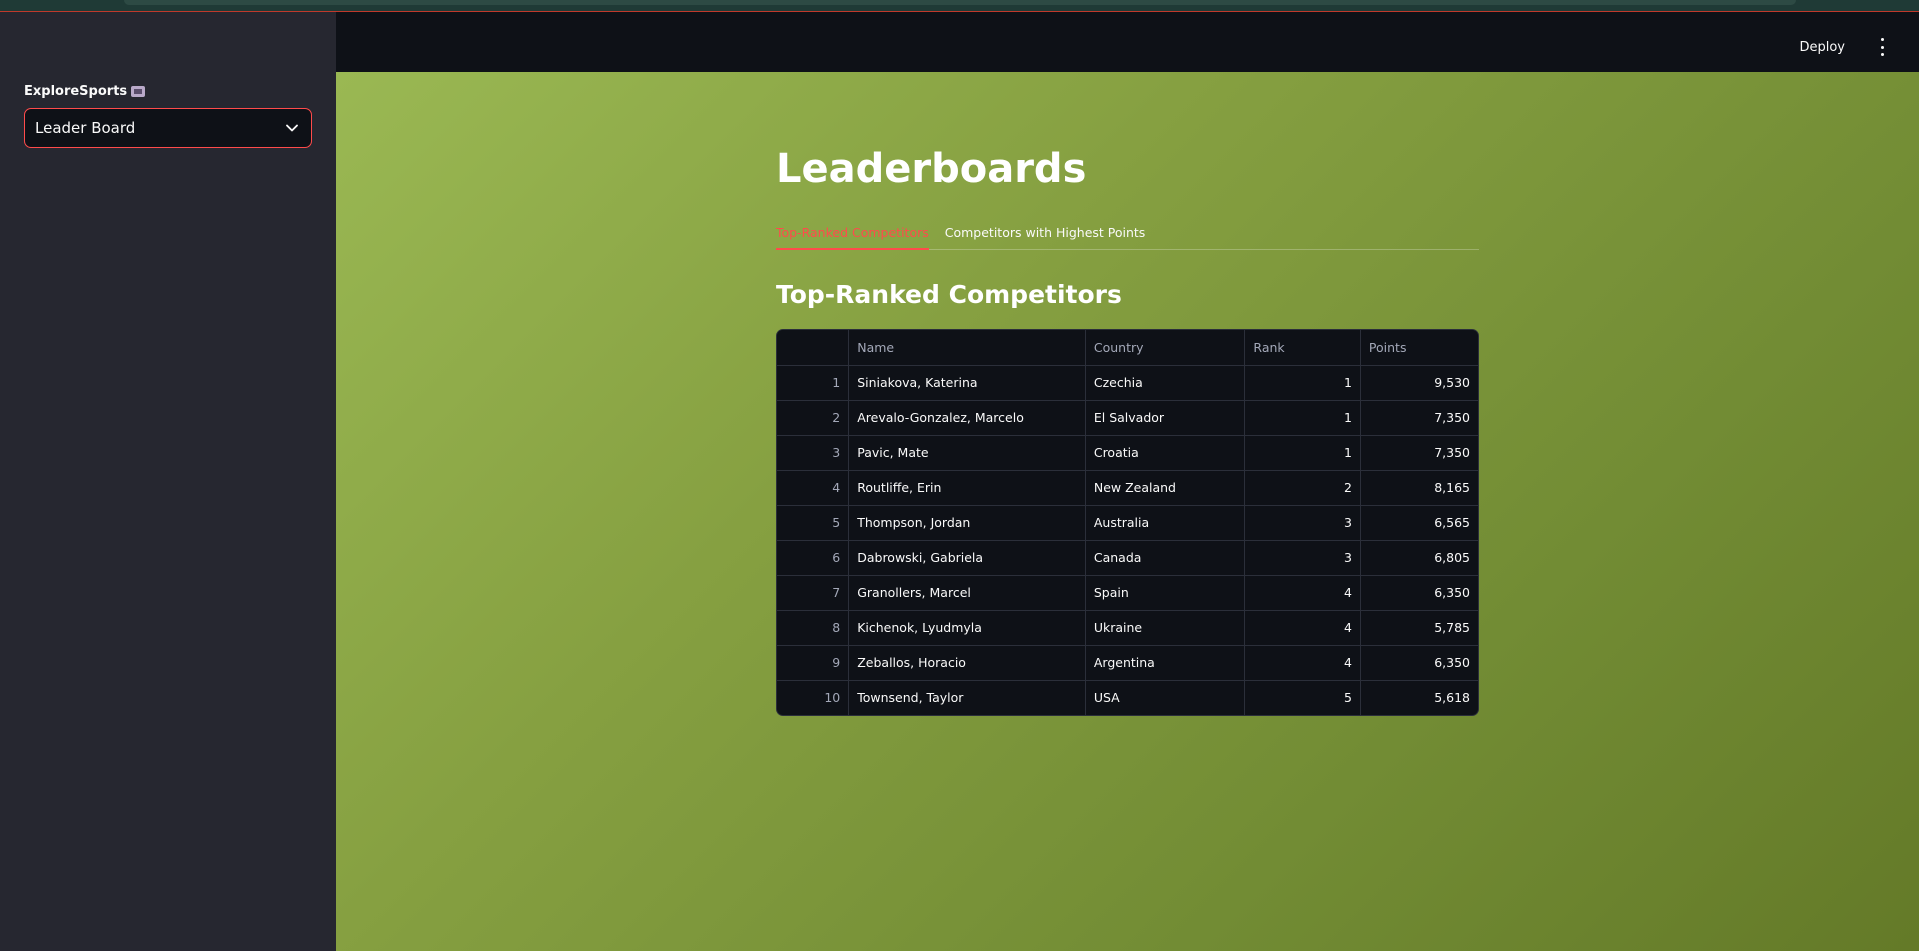  I want to click on cell-name: Thompson, Jordan, so click(967, 523).